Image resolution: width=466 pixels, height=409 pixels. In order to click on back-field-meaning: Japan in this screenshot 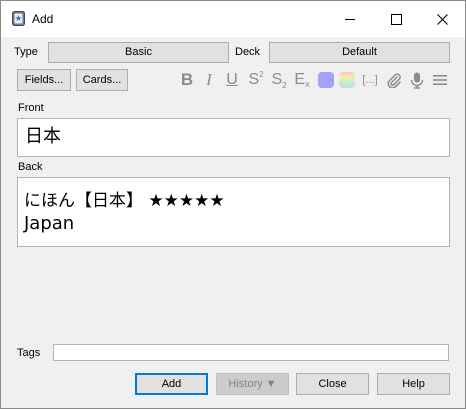, I will do `click(49, 223)`.